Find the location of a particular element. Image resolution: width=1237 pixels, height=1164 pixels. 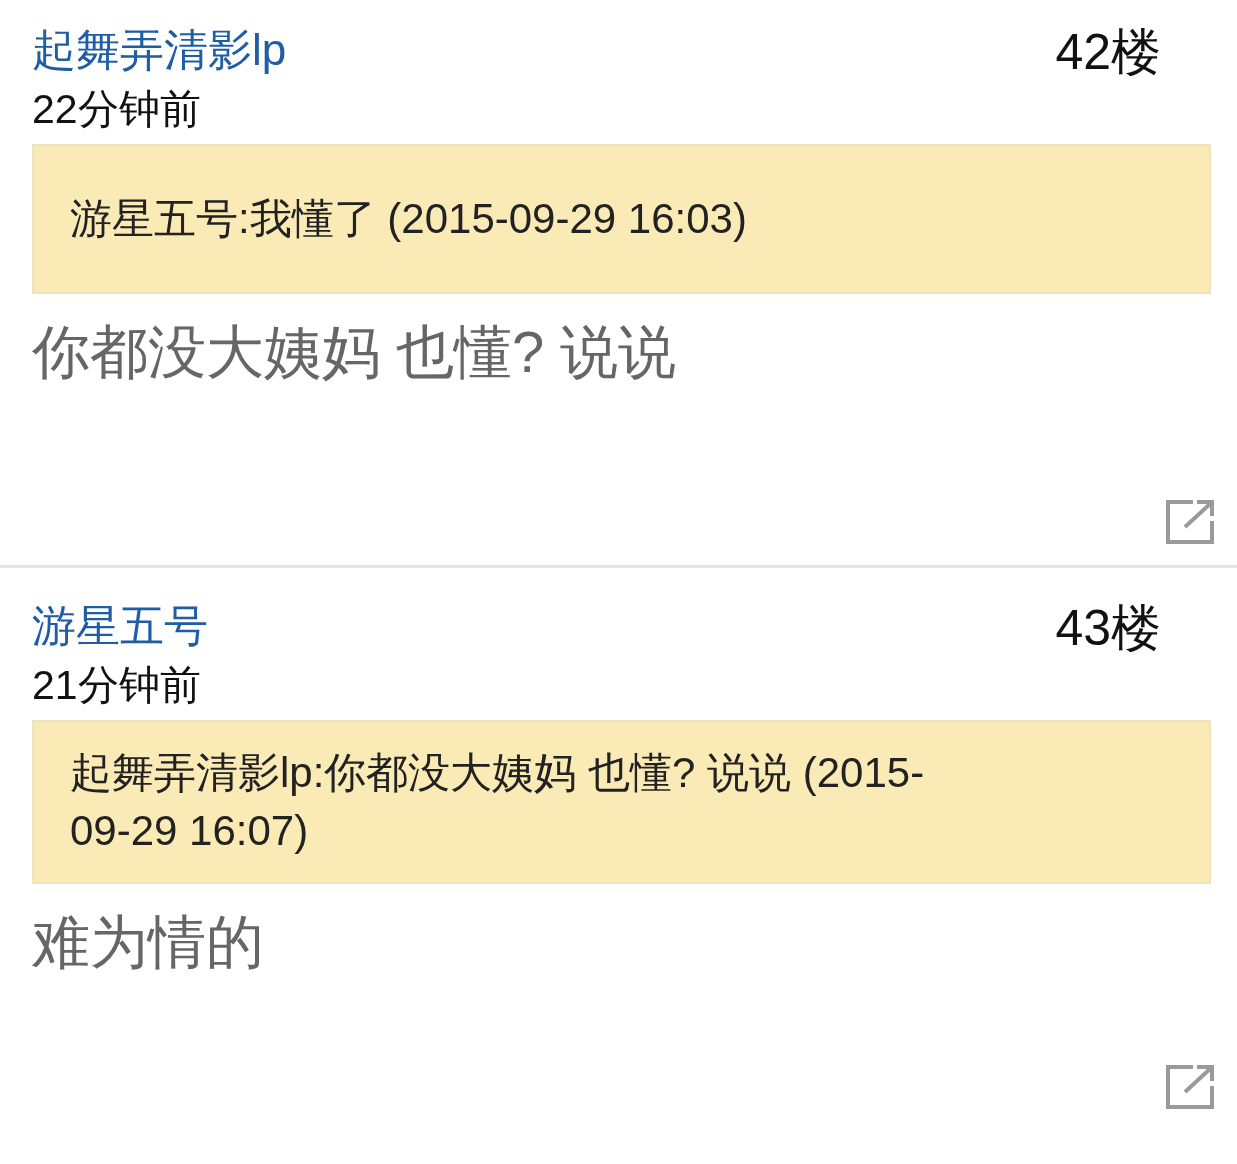

post-time: 22分钟前 is located at coordinates (116, 109).